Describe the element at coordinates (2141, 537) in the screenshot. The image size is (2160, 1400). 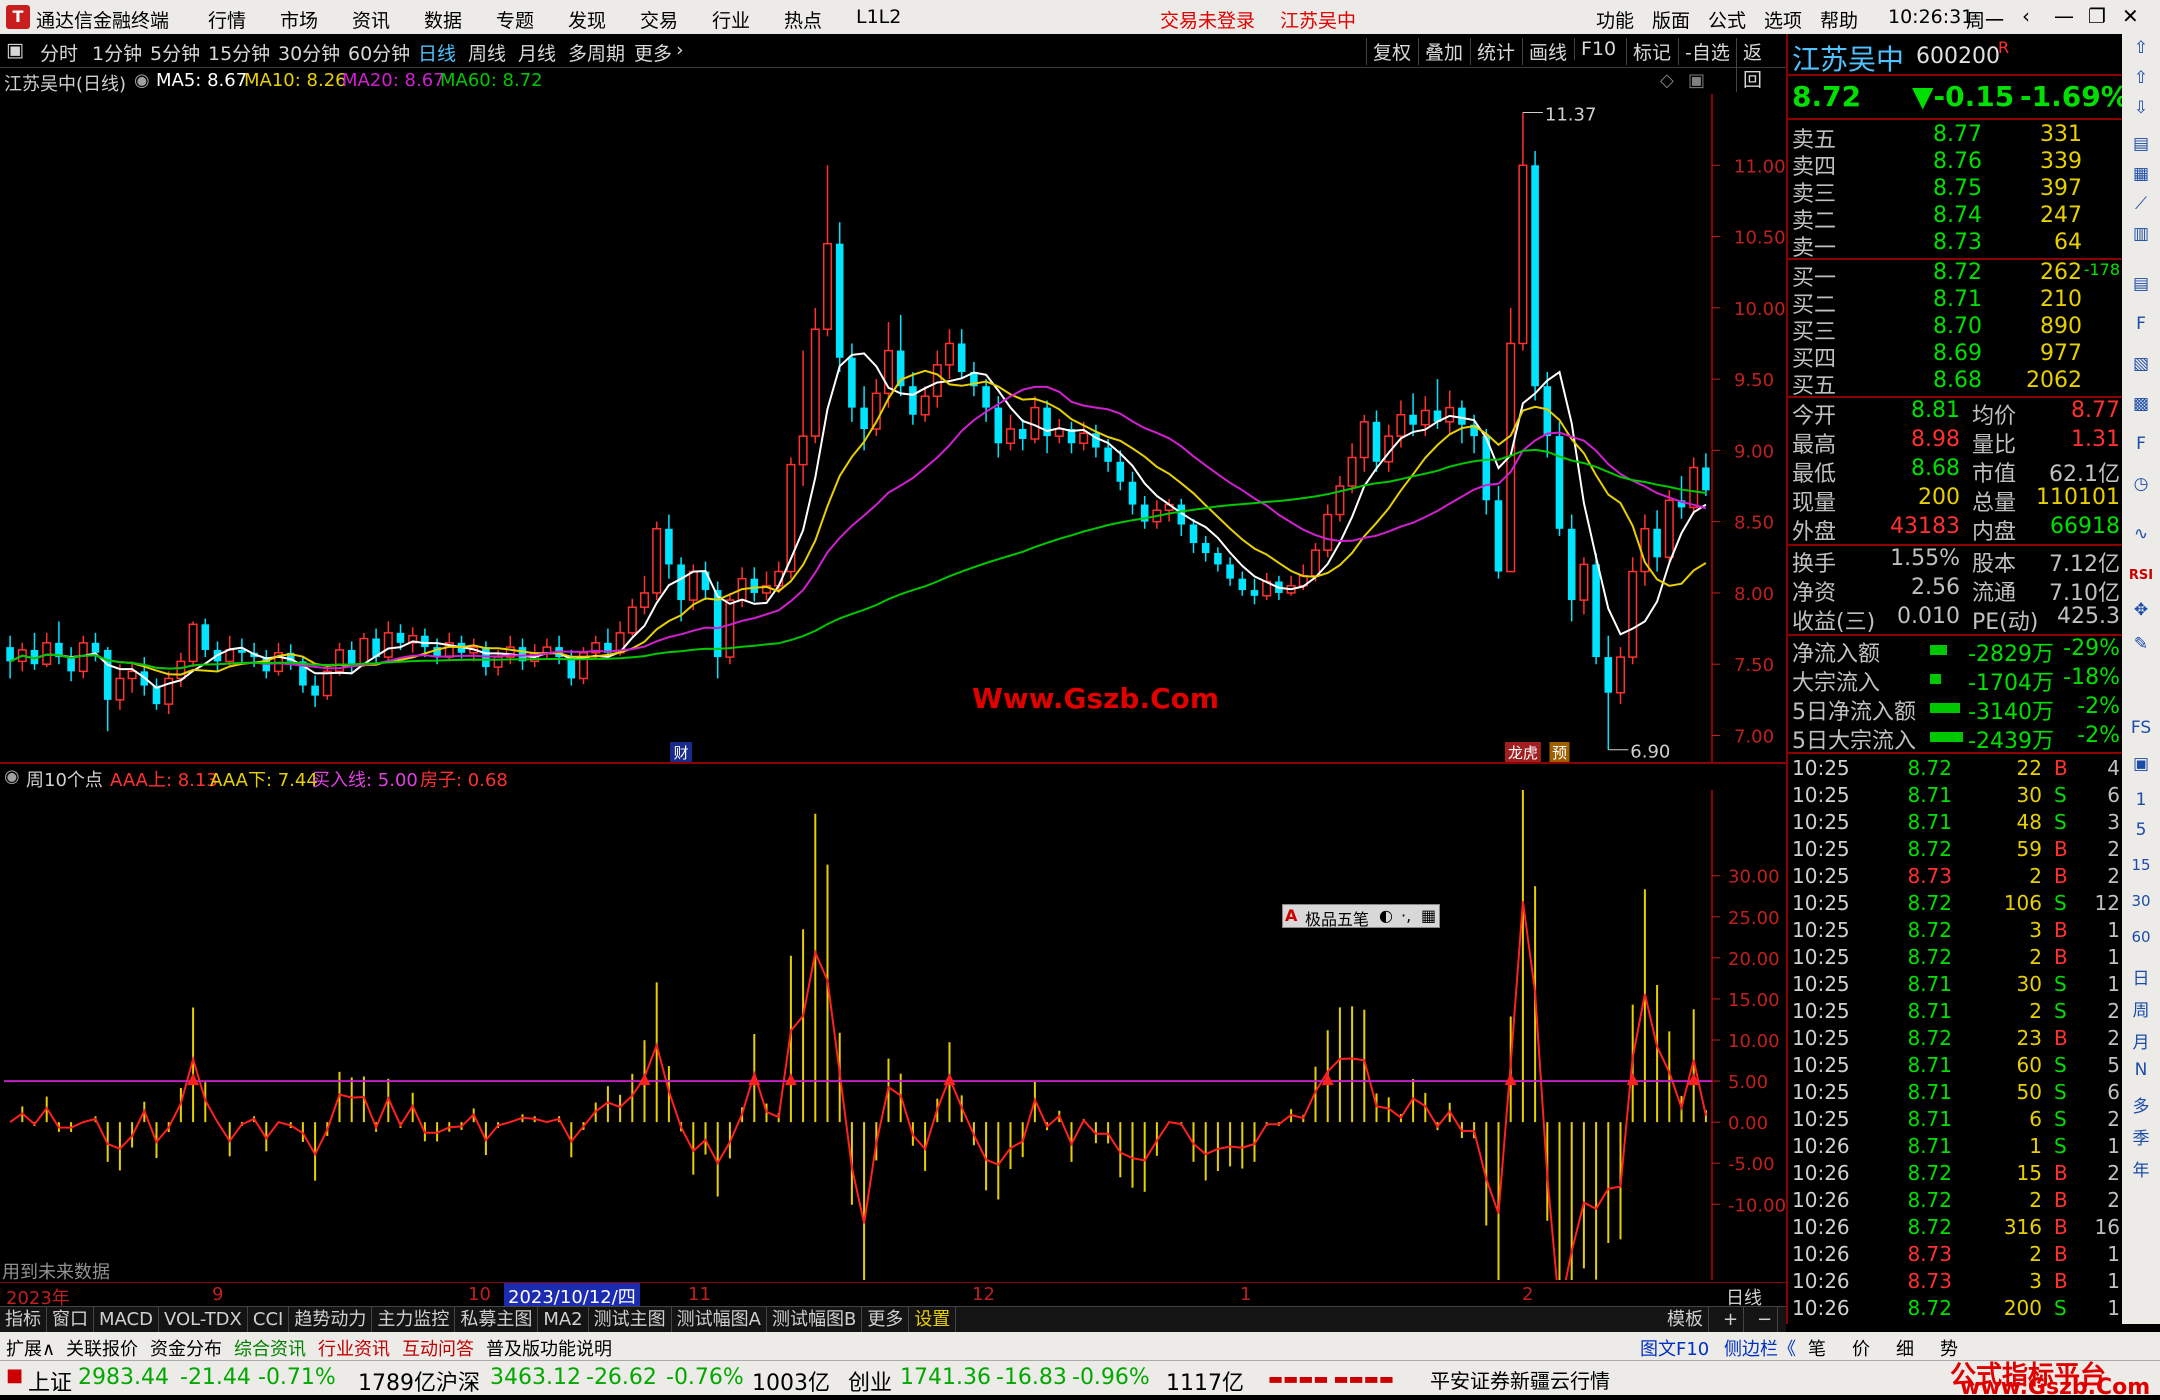
I see `sidebar-wave-icon: ∿` at that location.